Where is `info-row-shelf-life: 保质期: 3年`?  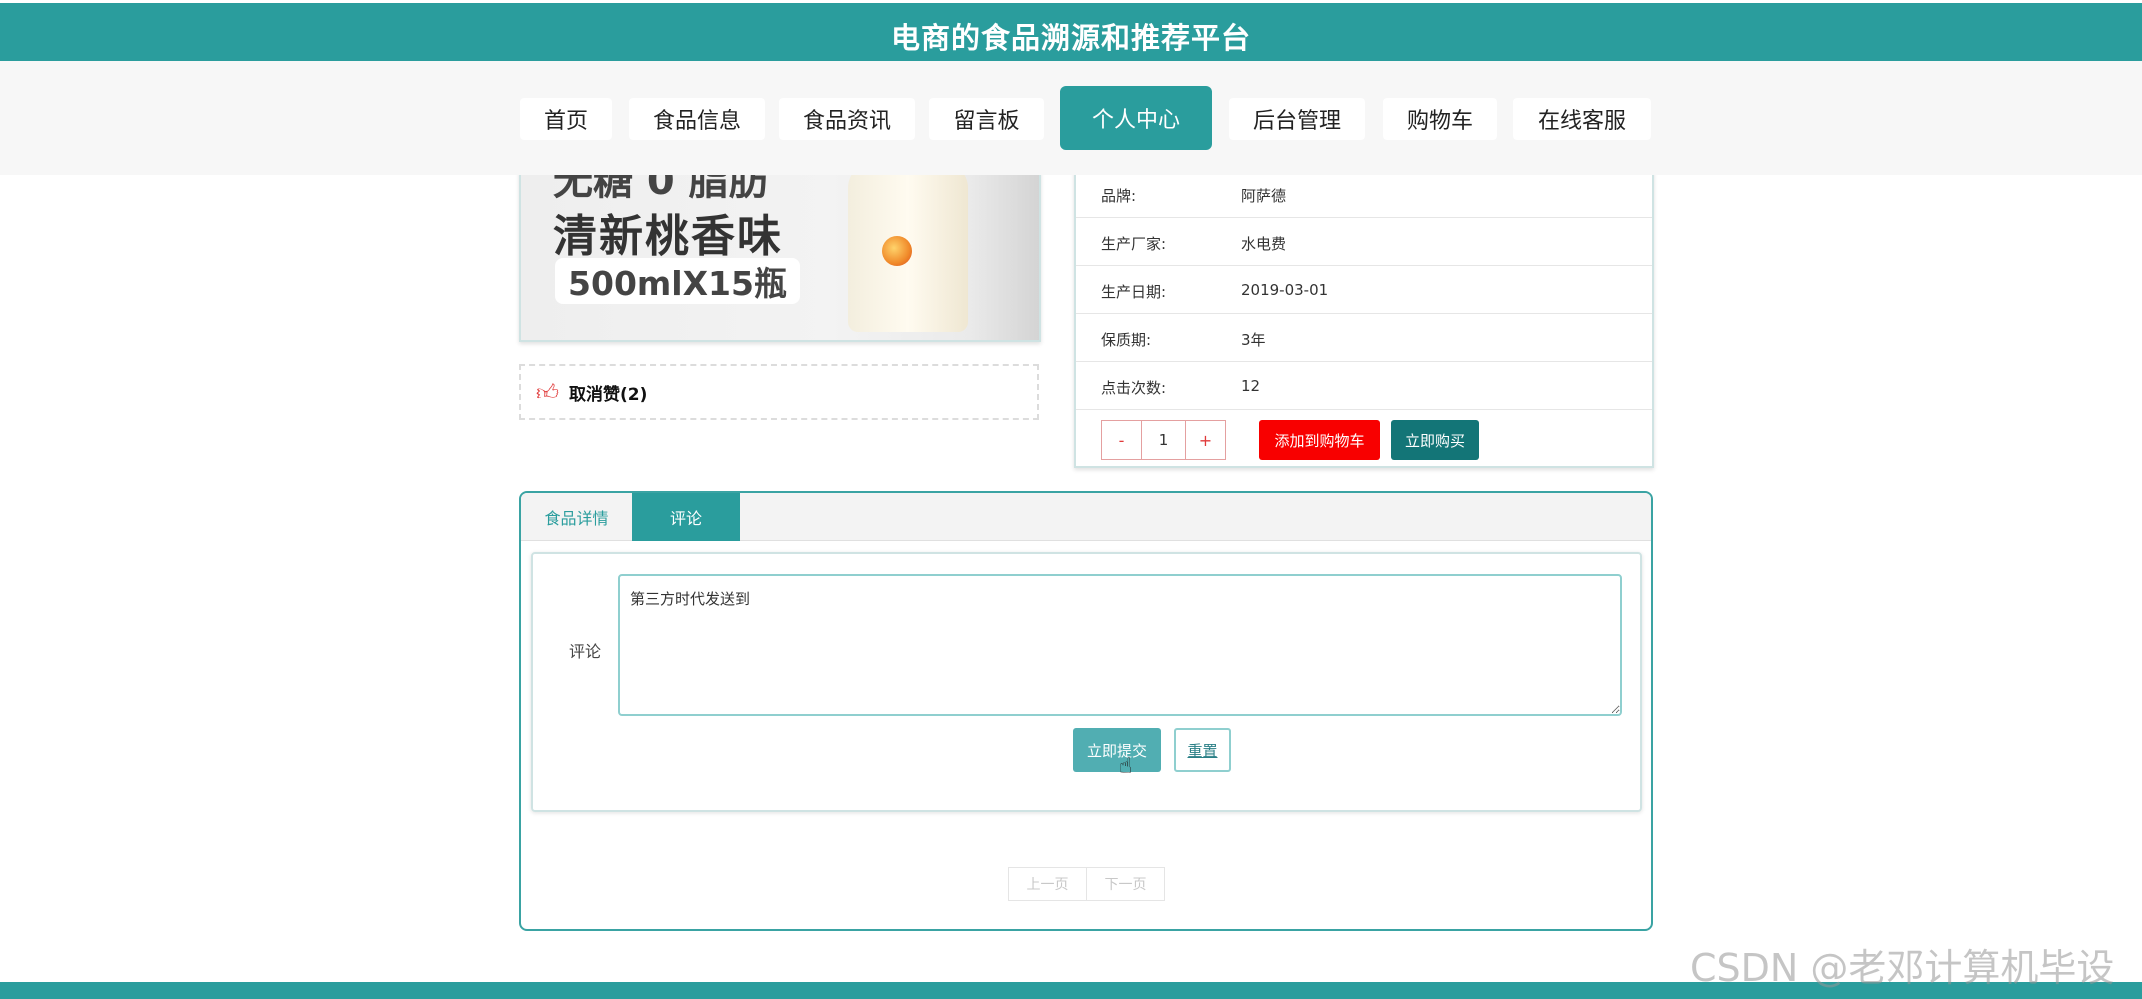
info-row-shelf-life: 保质期: 3年 is located at coordinates (1364, 338).